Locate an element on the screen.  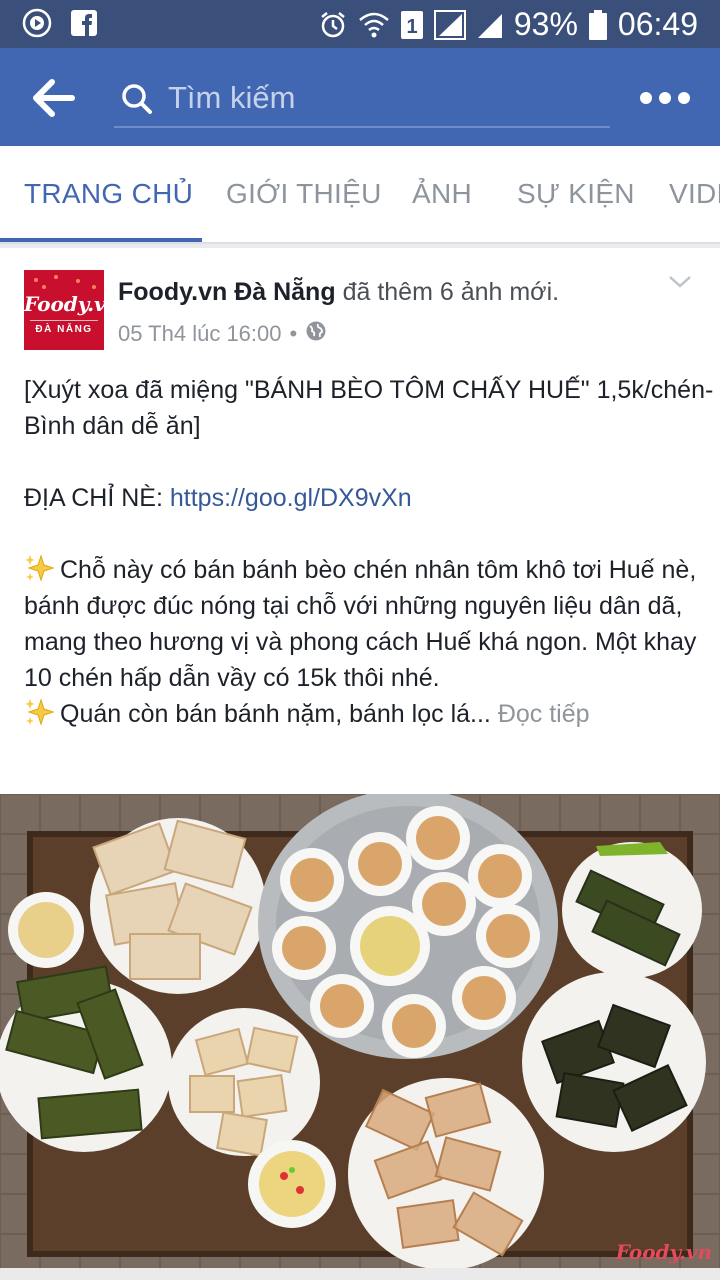
address-link: https://goo.gl/DX9vXn is located at coordinates (291, 498).